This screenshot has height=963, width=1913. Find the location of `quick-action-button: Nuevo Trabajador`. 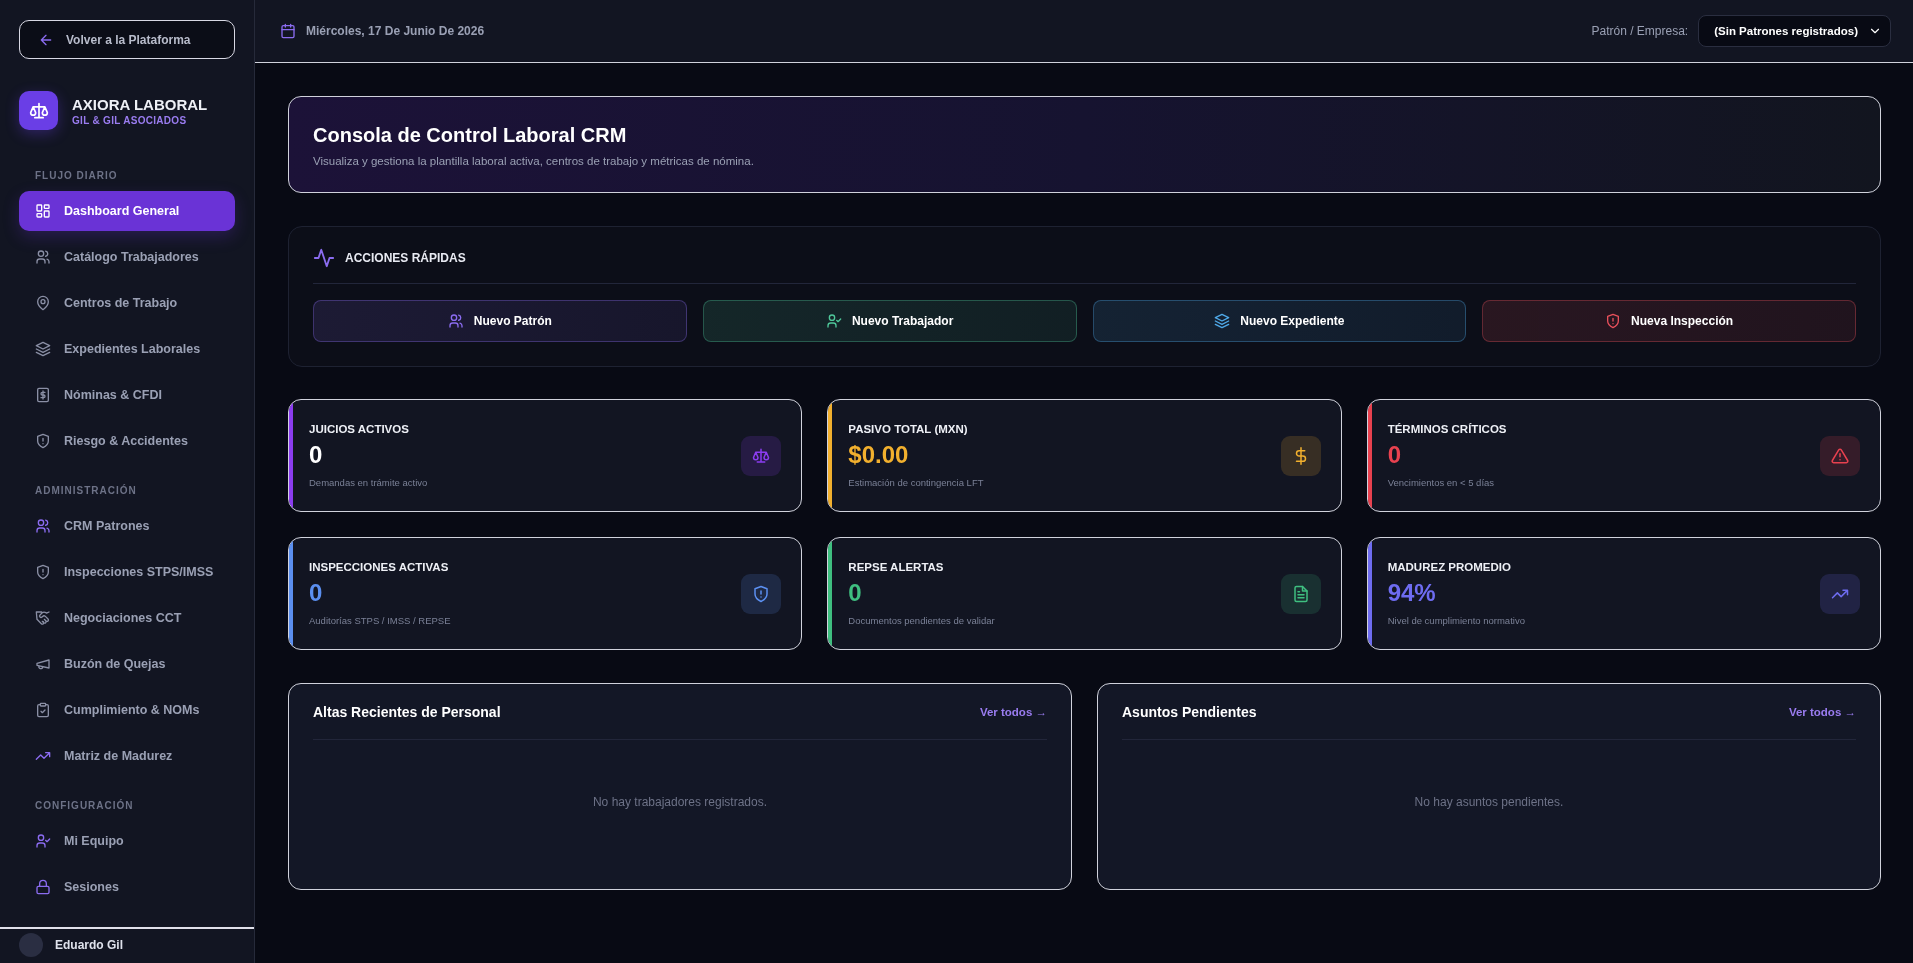

quick-action-button: Nuevo Trabajador is located at coordinates (889, 321).